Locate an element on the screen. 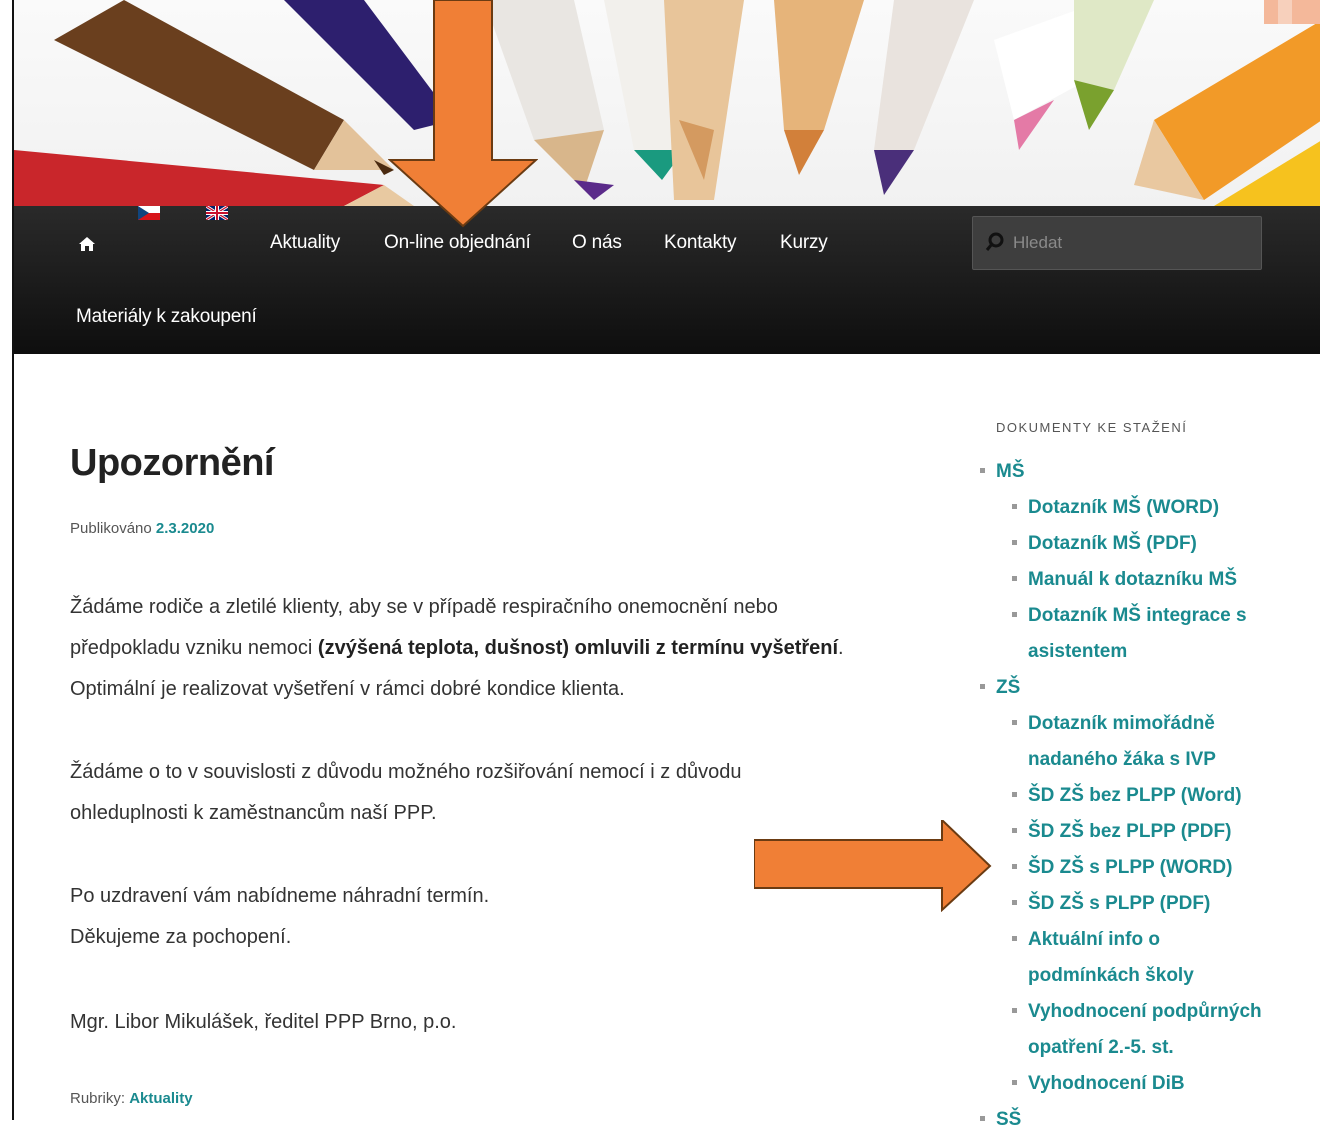 Image resolution: width=1320 pixels, height=1138 pixels. annotation-arrow-down is located at coordinates (463, 114).